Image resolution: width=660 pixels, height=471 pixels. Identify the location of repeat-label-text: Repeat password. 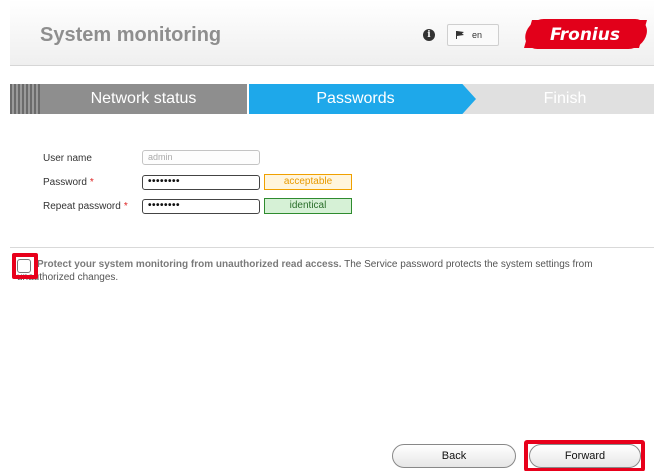
(82, 206).